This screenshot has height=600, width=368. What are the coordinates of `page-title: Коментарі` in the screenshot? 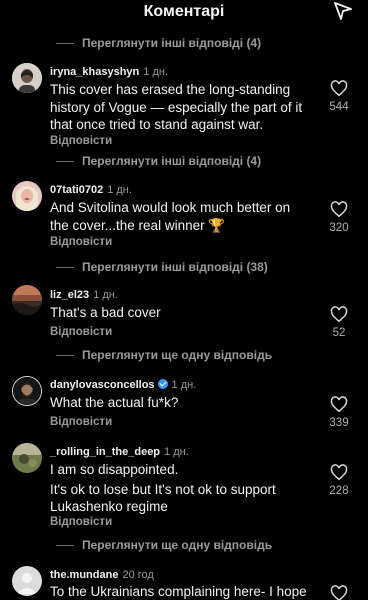 It's located at (184, 11).